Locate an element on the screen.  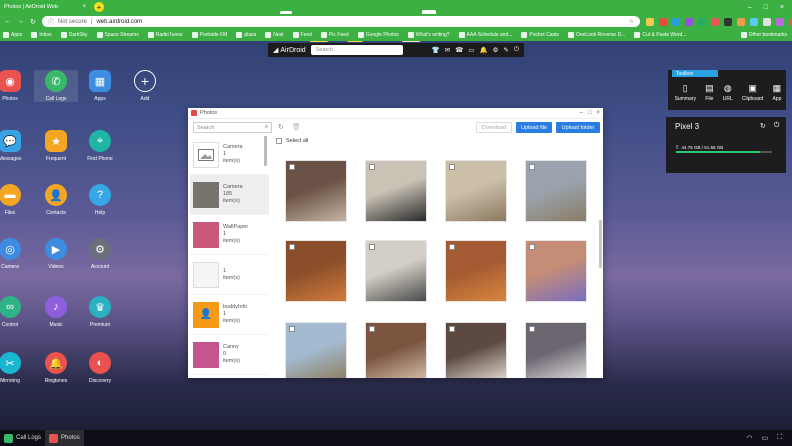
toolbox-item-summary: ▯ Summary is located at coordinates (685, 93).